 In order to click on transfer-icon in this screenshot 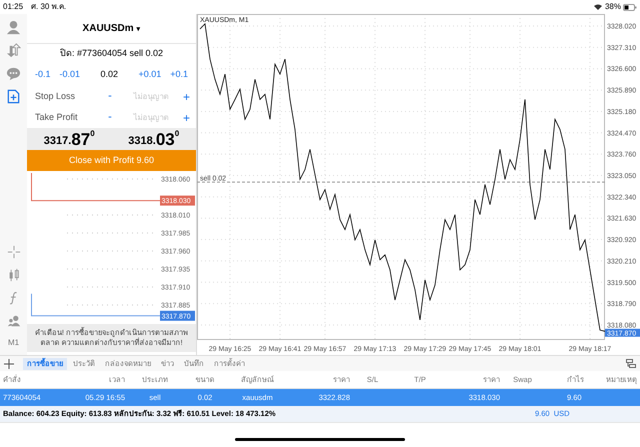, I will do `click(13, 50)`.